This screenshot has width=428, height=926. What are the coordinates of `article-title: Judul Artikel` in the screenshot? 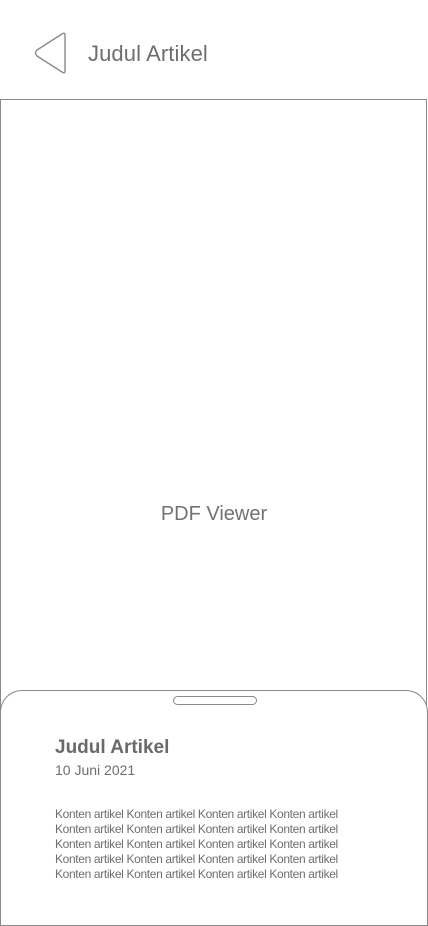 It's located at (112, 747).